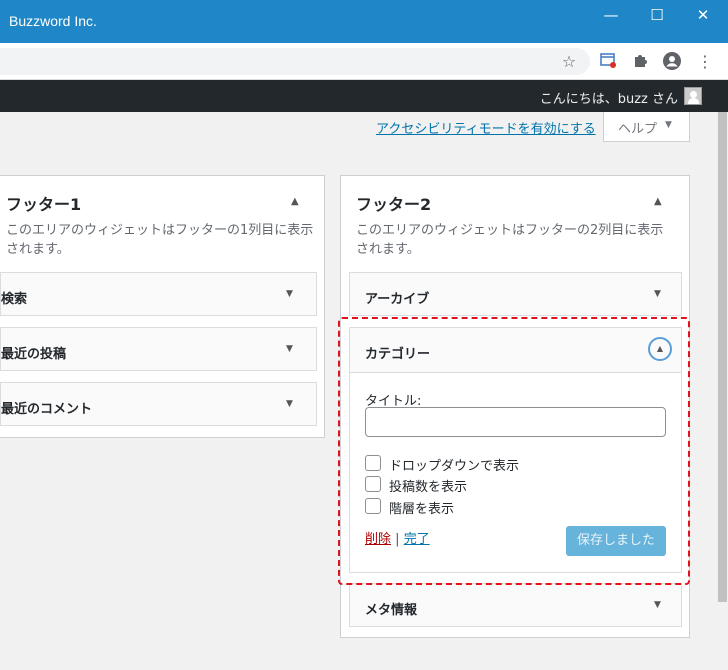  I want to click on browser-toolbar: ☆ ⋮, so click(364, 61).